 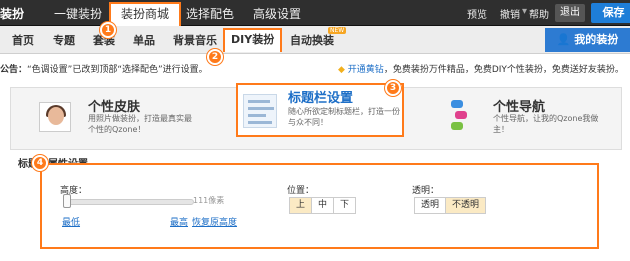 I want to click on undo-link: 撤销, so click(x=510, y=13).